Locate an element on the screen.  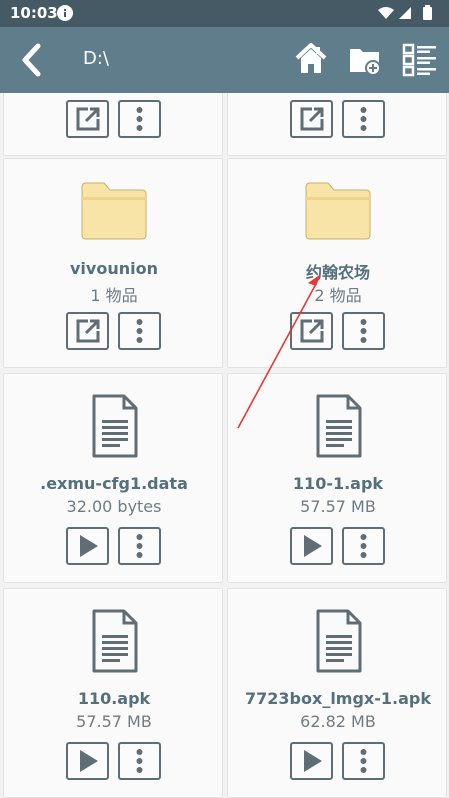
file-size: 32.00 bytes is located at coordinates (114, 506).